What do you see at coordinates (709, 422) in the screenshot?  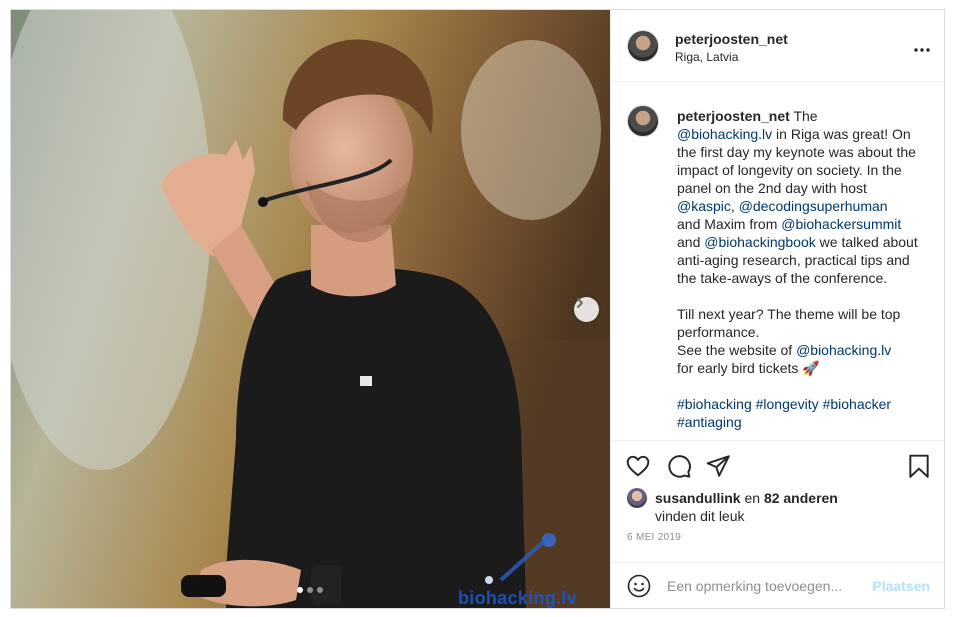 I see `hashtag-link: #antiaging` at bounding box center [709, 422].